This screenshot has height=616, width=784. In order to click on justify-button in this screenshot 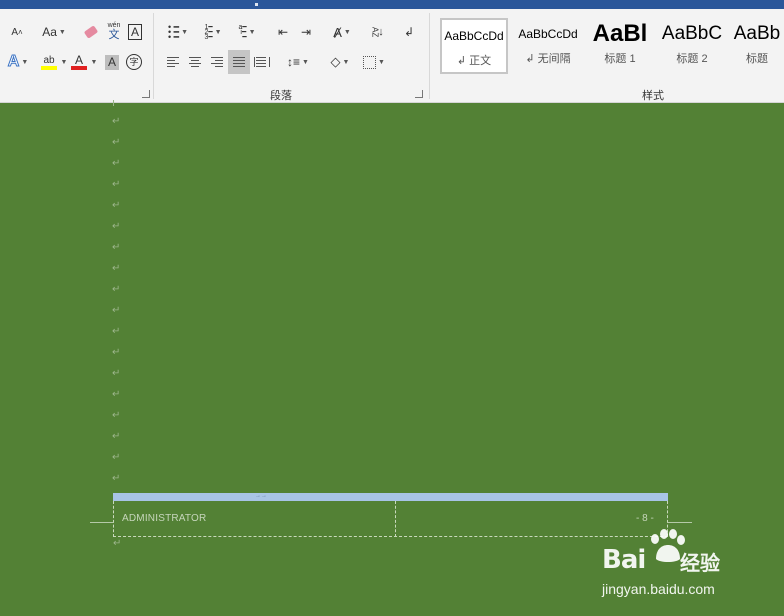, I will do `click(239, 62)`.